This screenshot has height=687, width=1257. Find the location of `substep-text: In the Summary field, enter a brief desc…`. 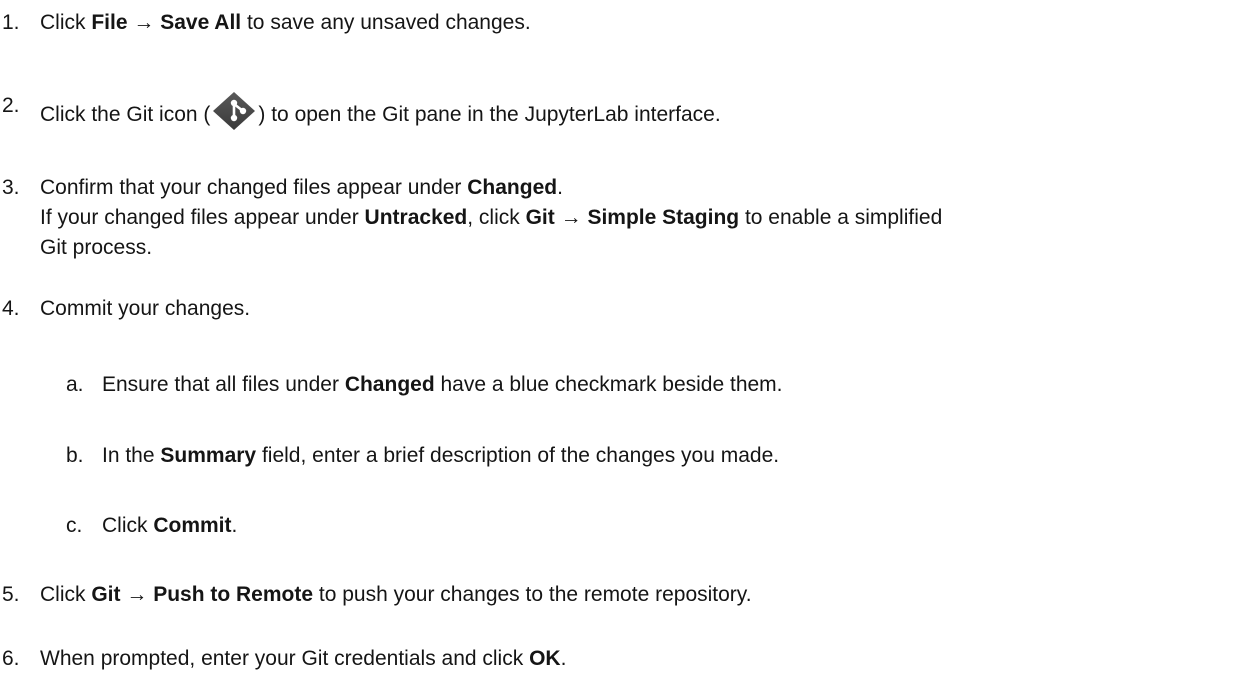

substep-text: In the Summary field, enter a brief desc… is located at coordinates (672, 456).